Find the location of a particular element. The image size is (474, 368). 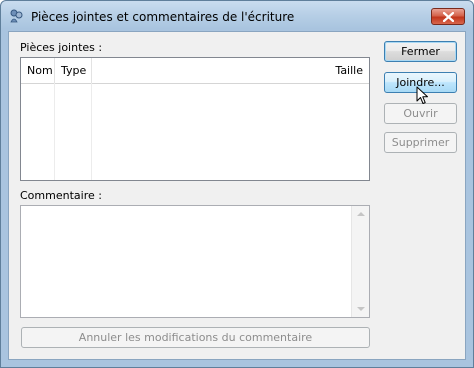

attachments-list-header: Nom Type Taille is located at coordinates (195, 71).